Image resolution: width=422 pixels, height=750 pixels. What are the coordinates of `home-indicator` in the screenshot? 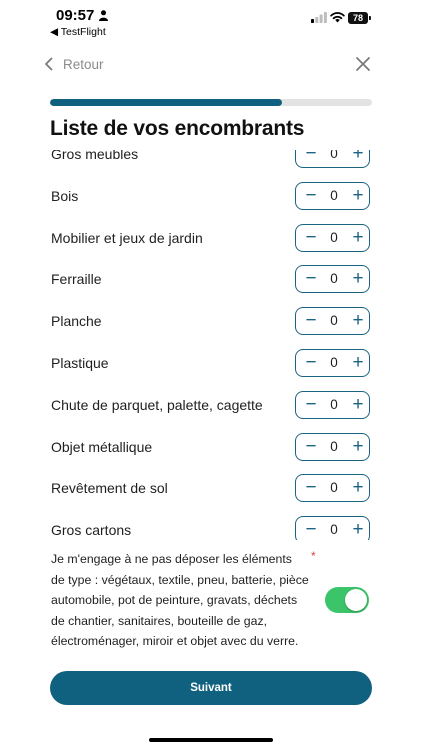 It's located at (211, 740).